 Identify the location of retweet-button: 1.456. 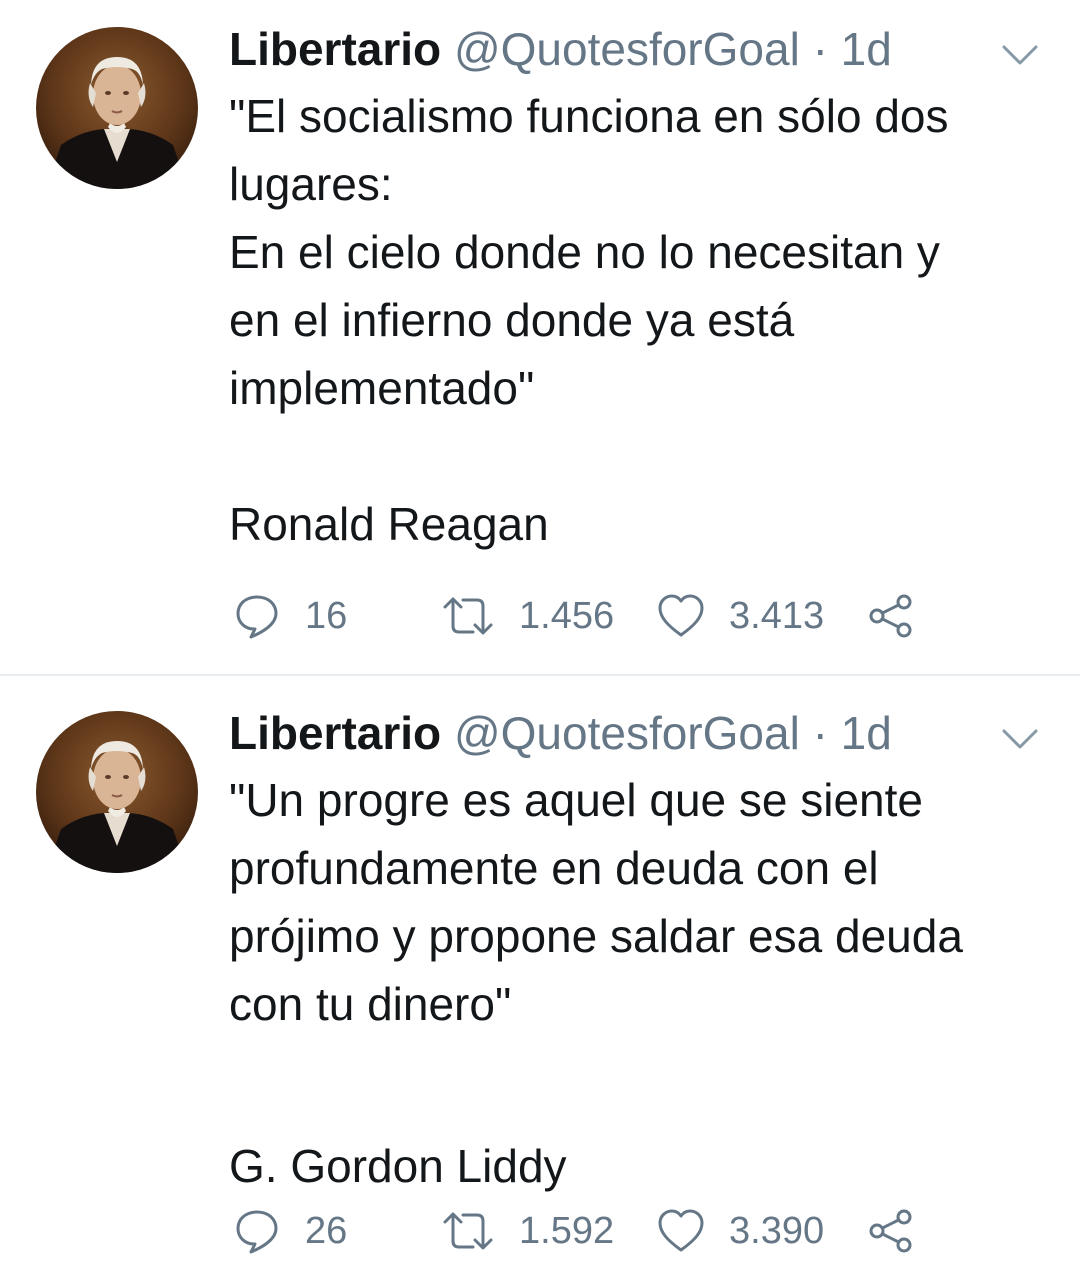
(527, 616).